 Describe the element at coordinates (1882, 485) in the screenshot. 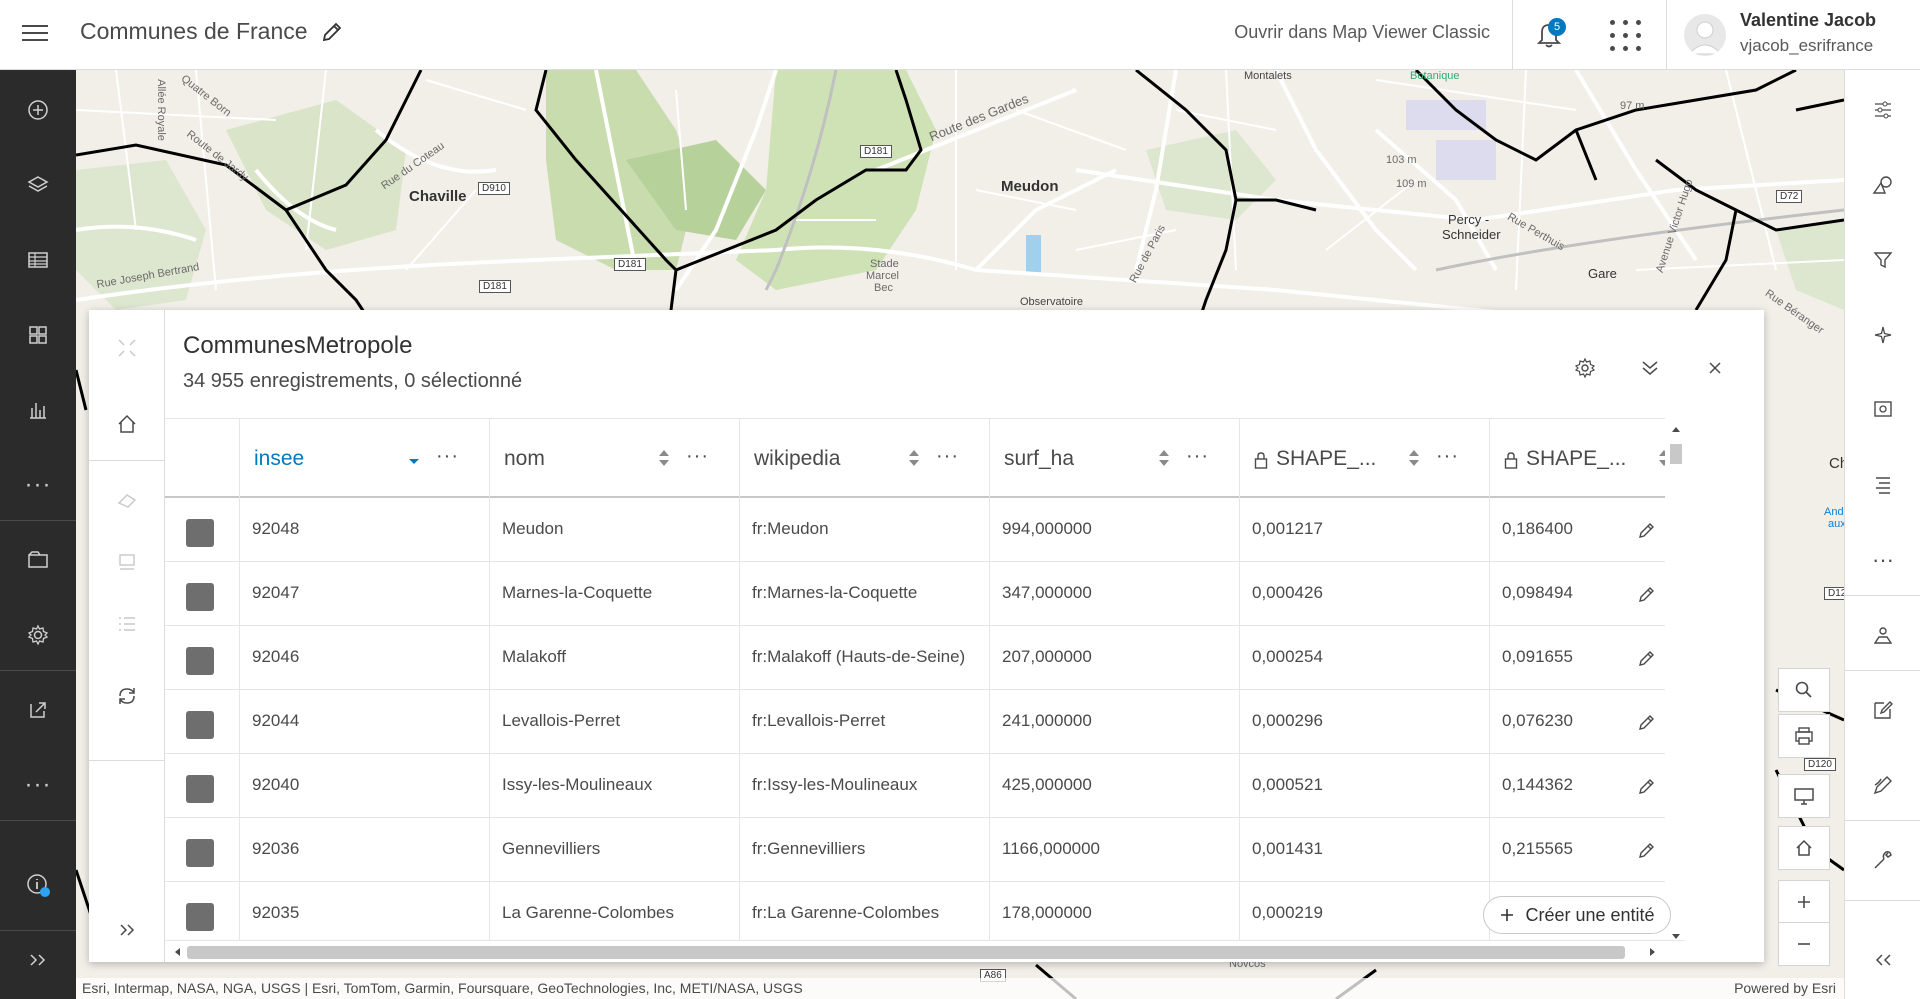

I see `labels-button` at that location.